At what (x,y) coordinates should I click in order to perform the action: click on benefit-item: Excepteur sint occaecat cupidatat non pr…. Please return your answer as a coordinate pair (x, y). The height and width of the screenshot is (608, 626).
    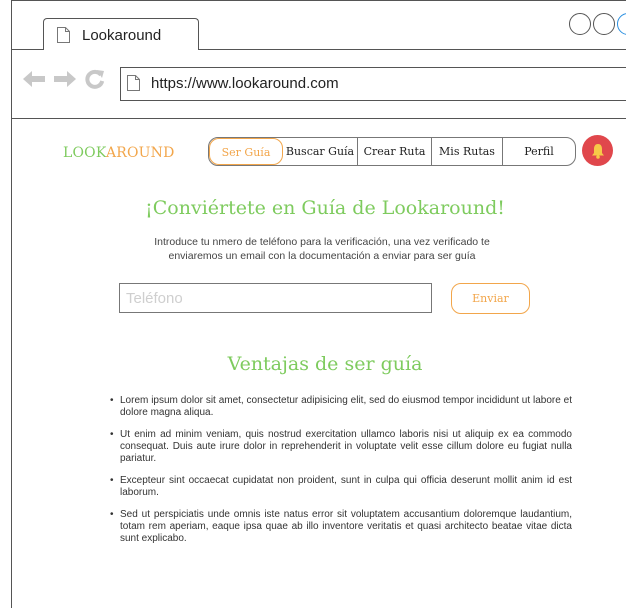
    Looking at the image, I should click on (341, 487).